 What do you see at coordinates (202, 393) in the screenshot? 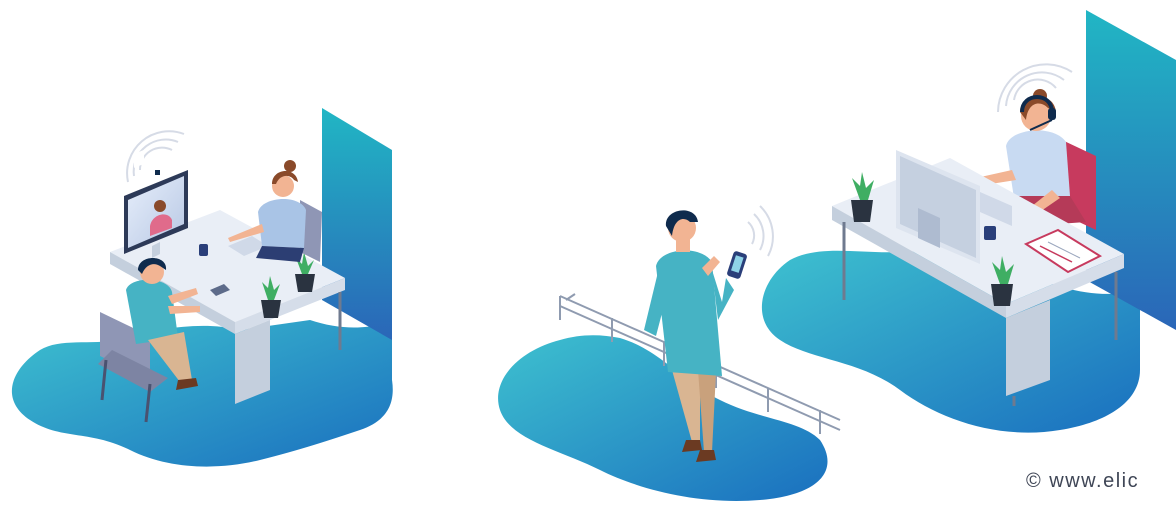
I see `floor-blob-left` at bounding box center [202, 393].